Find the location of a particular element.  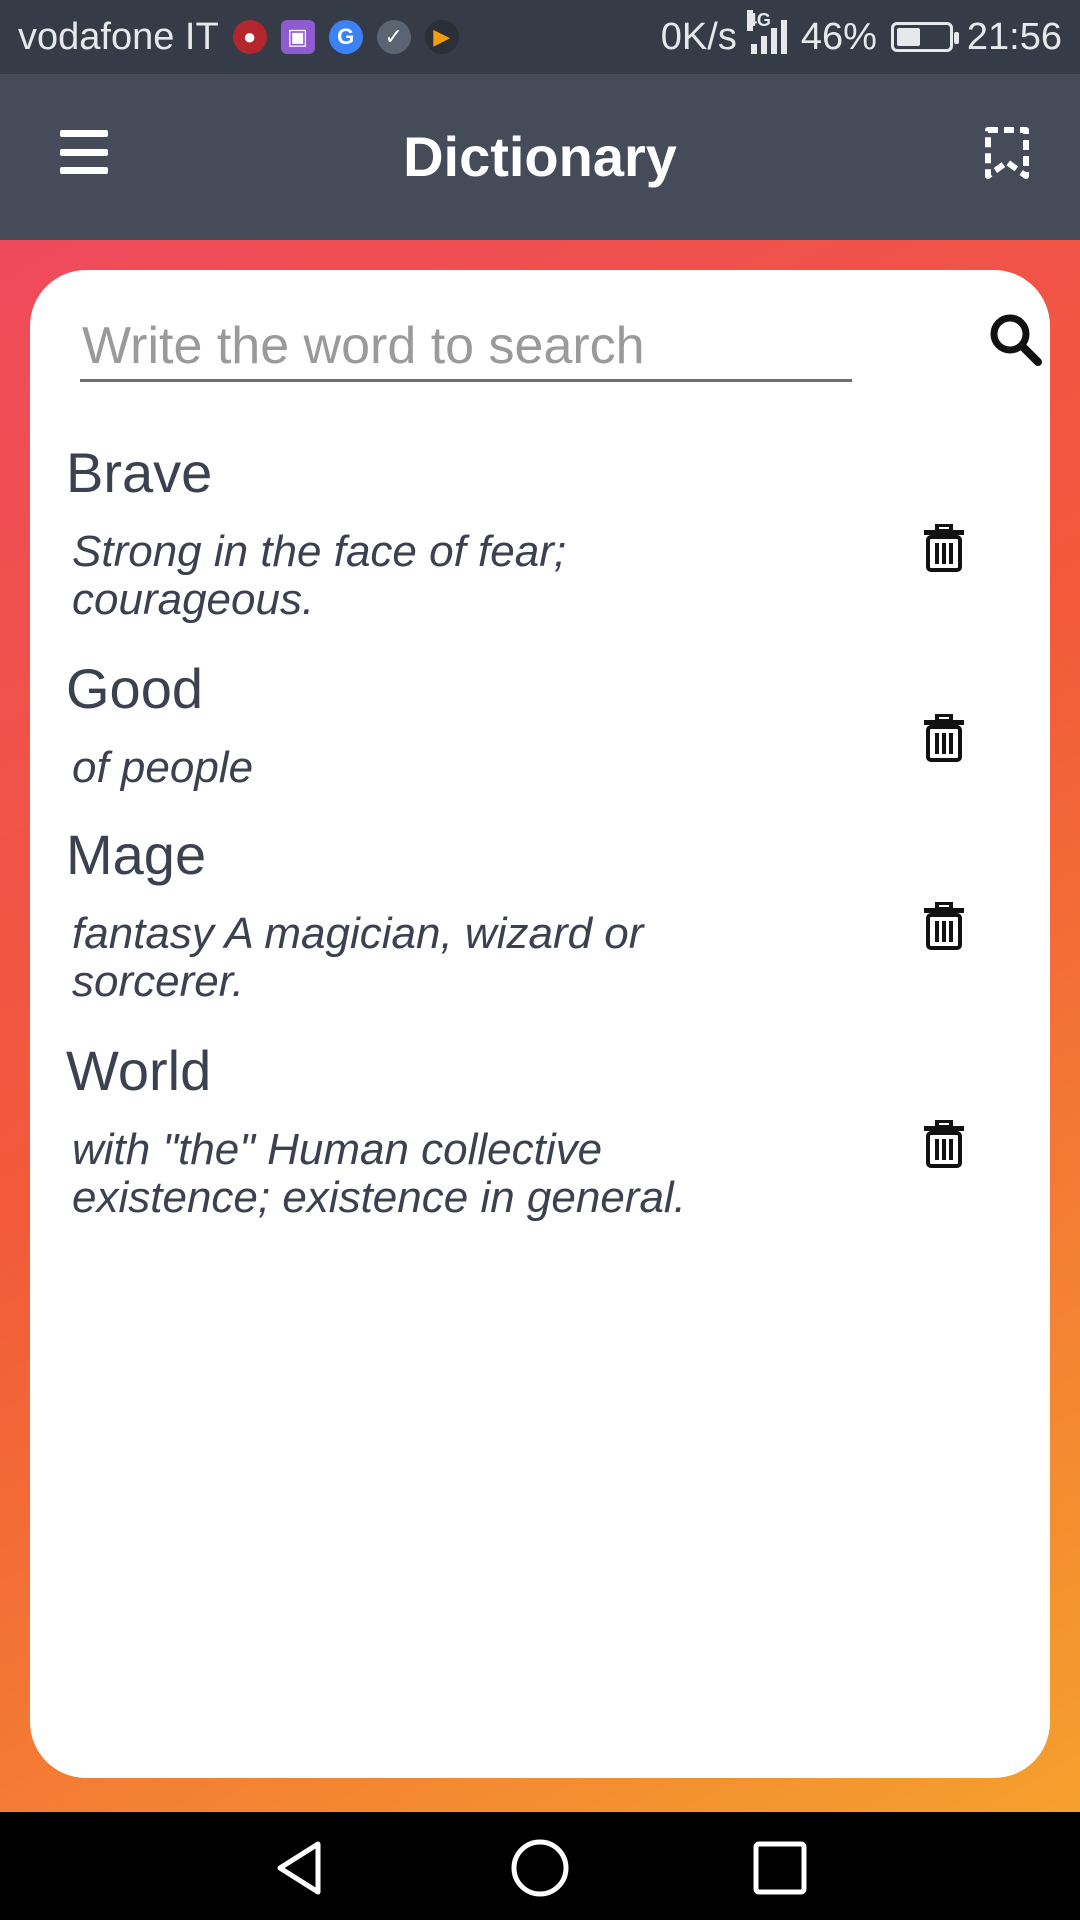

entry-definition: Strong in the face of fear; courageous. is located at coordinates (319, 575).